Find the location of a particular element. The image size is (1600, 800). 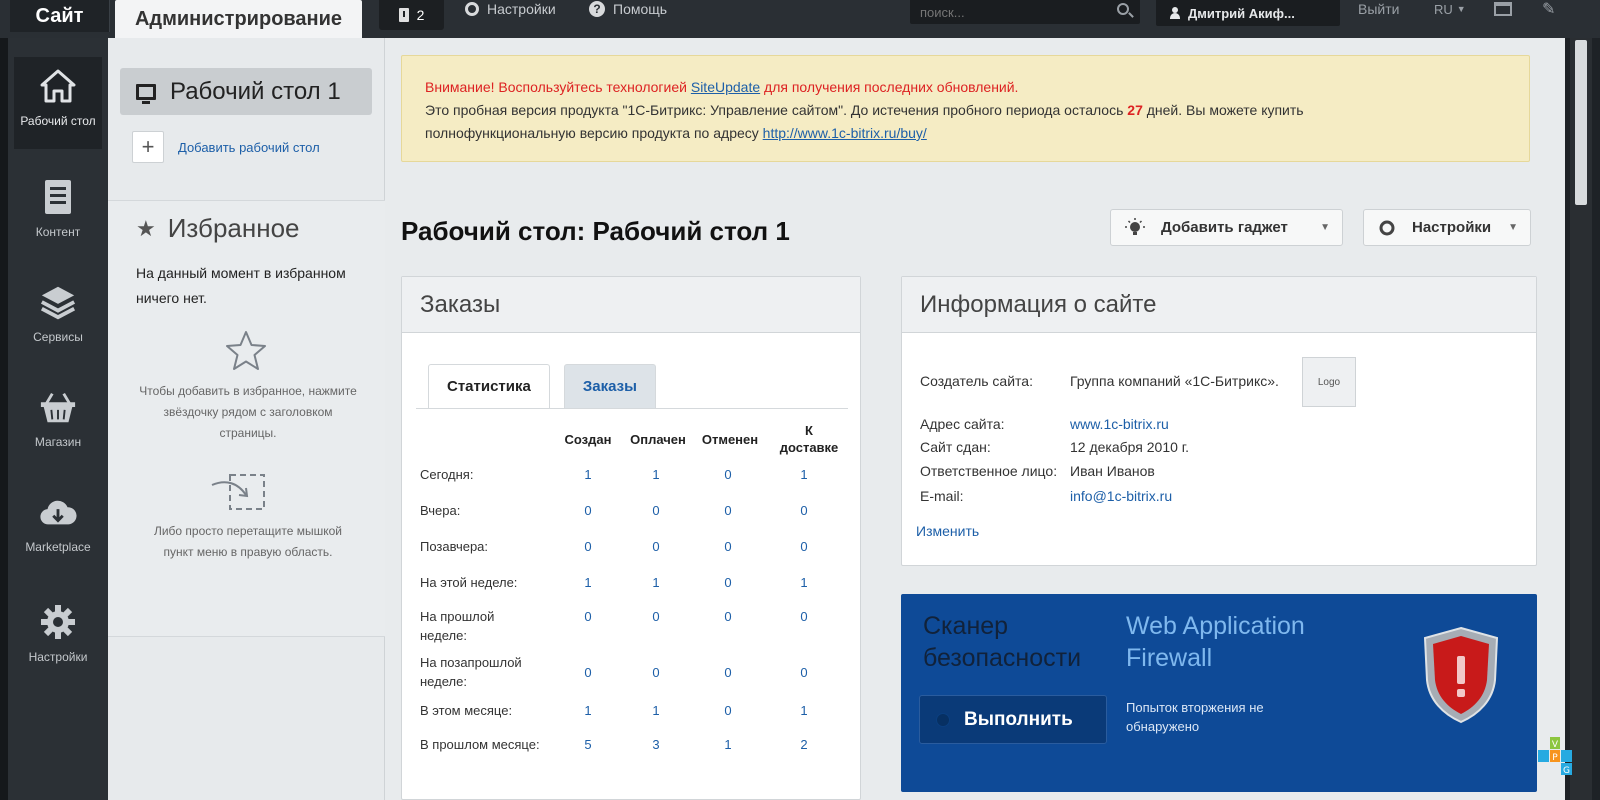

buy-link: http://www.1c-bitrix.ru/buy/ is located at coordinates (845, 133).